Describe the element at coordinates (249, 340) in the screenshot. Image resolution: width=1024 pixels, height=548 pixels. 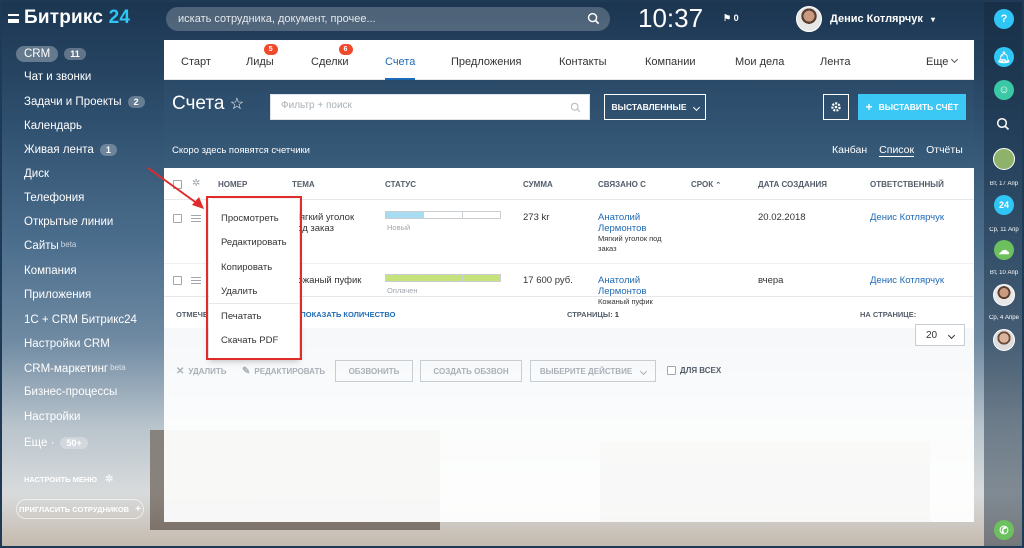
I see `context-menu-item: Скачать PDF` at that location.